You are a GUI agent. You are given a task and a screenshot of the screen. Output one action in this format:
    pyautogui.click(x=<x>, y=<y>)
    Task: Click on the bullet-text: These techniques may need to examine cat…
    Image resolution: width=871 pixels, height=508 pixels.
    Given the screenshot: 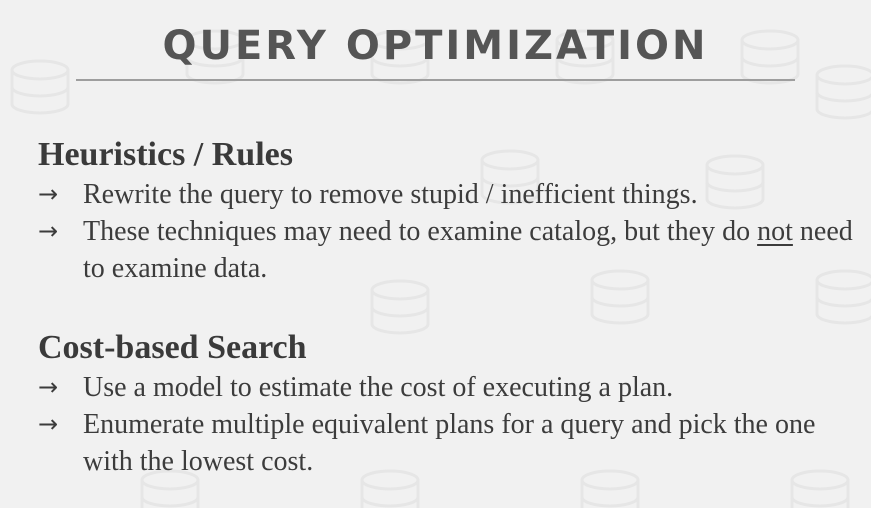 What is the action you would take?
    pyautogui.click(x=420, y=231)
    